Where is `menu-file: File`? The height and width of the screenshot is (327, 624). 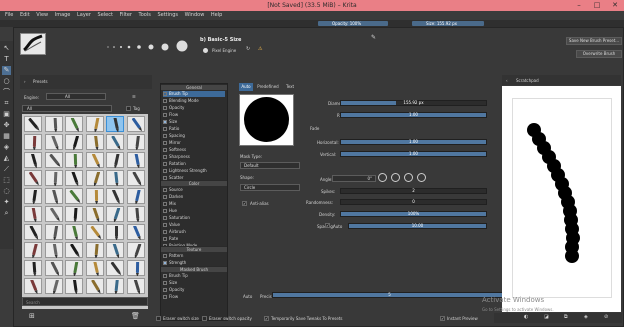 menu-file: File is located at coordinates (9, 15).